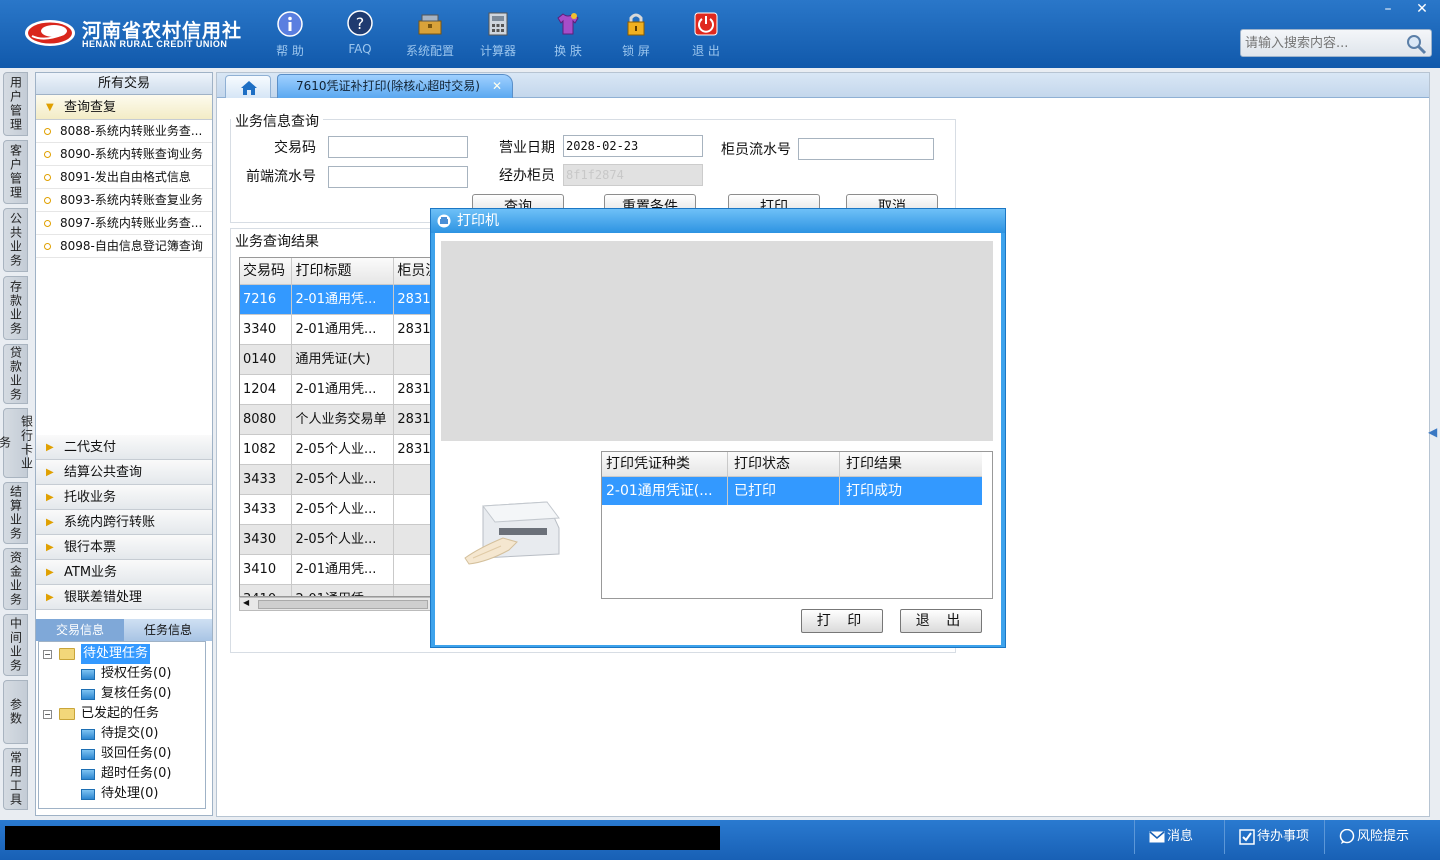  What do you see at coordinates (337, 300) in the screenshot?
I see `table-row: 72162-01通用凭...28310` at bounding box center [337, 300].